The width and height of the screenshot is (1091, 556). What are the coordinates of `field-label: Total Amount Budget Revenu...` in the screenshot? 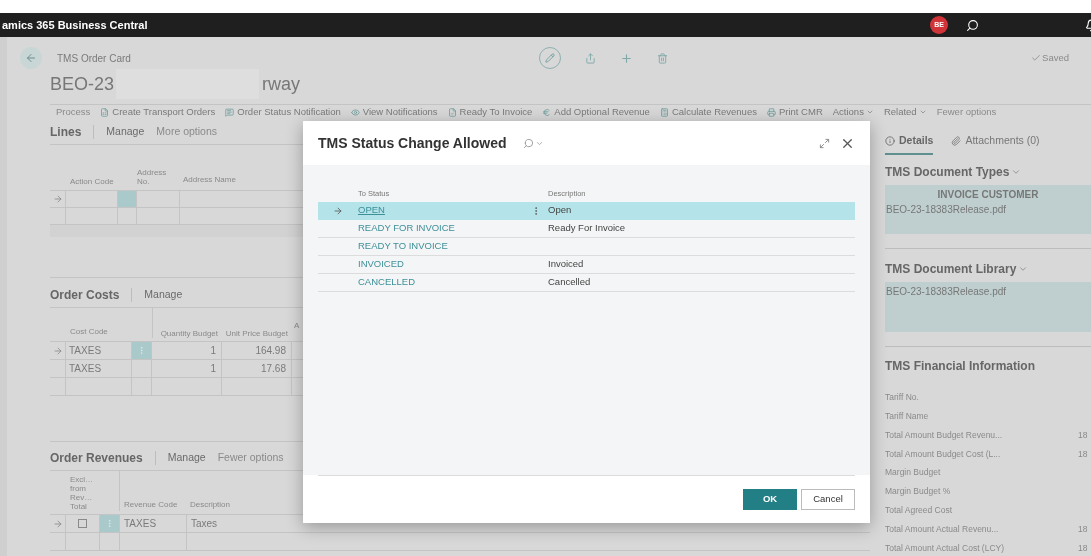 It's located at (944, 435).